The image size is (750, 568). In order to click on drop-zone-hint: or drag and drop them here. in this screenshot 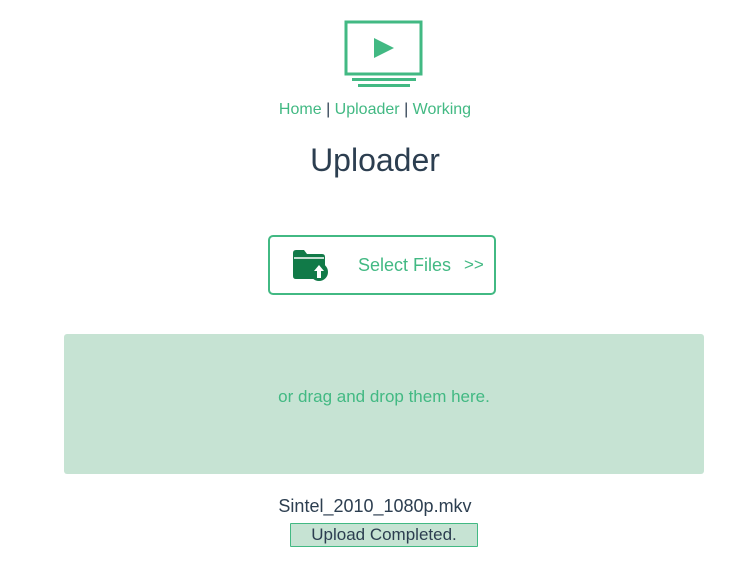, I will do `click(384, 396)`.